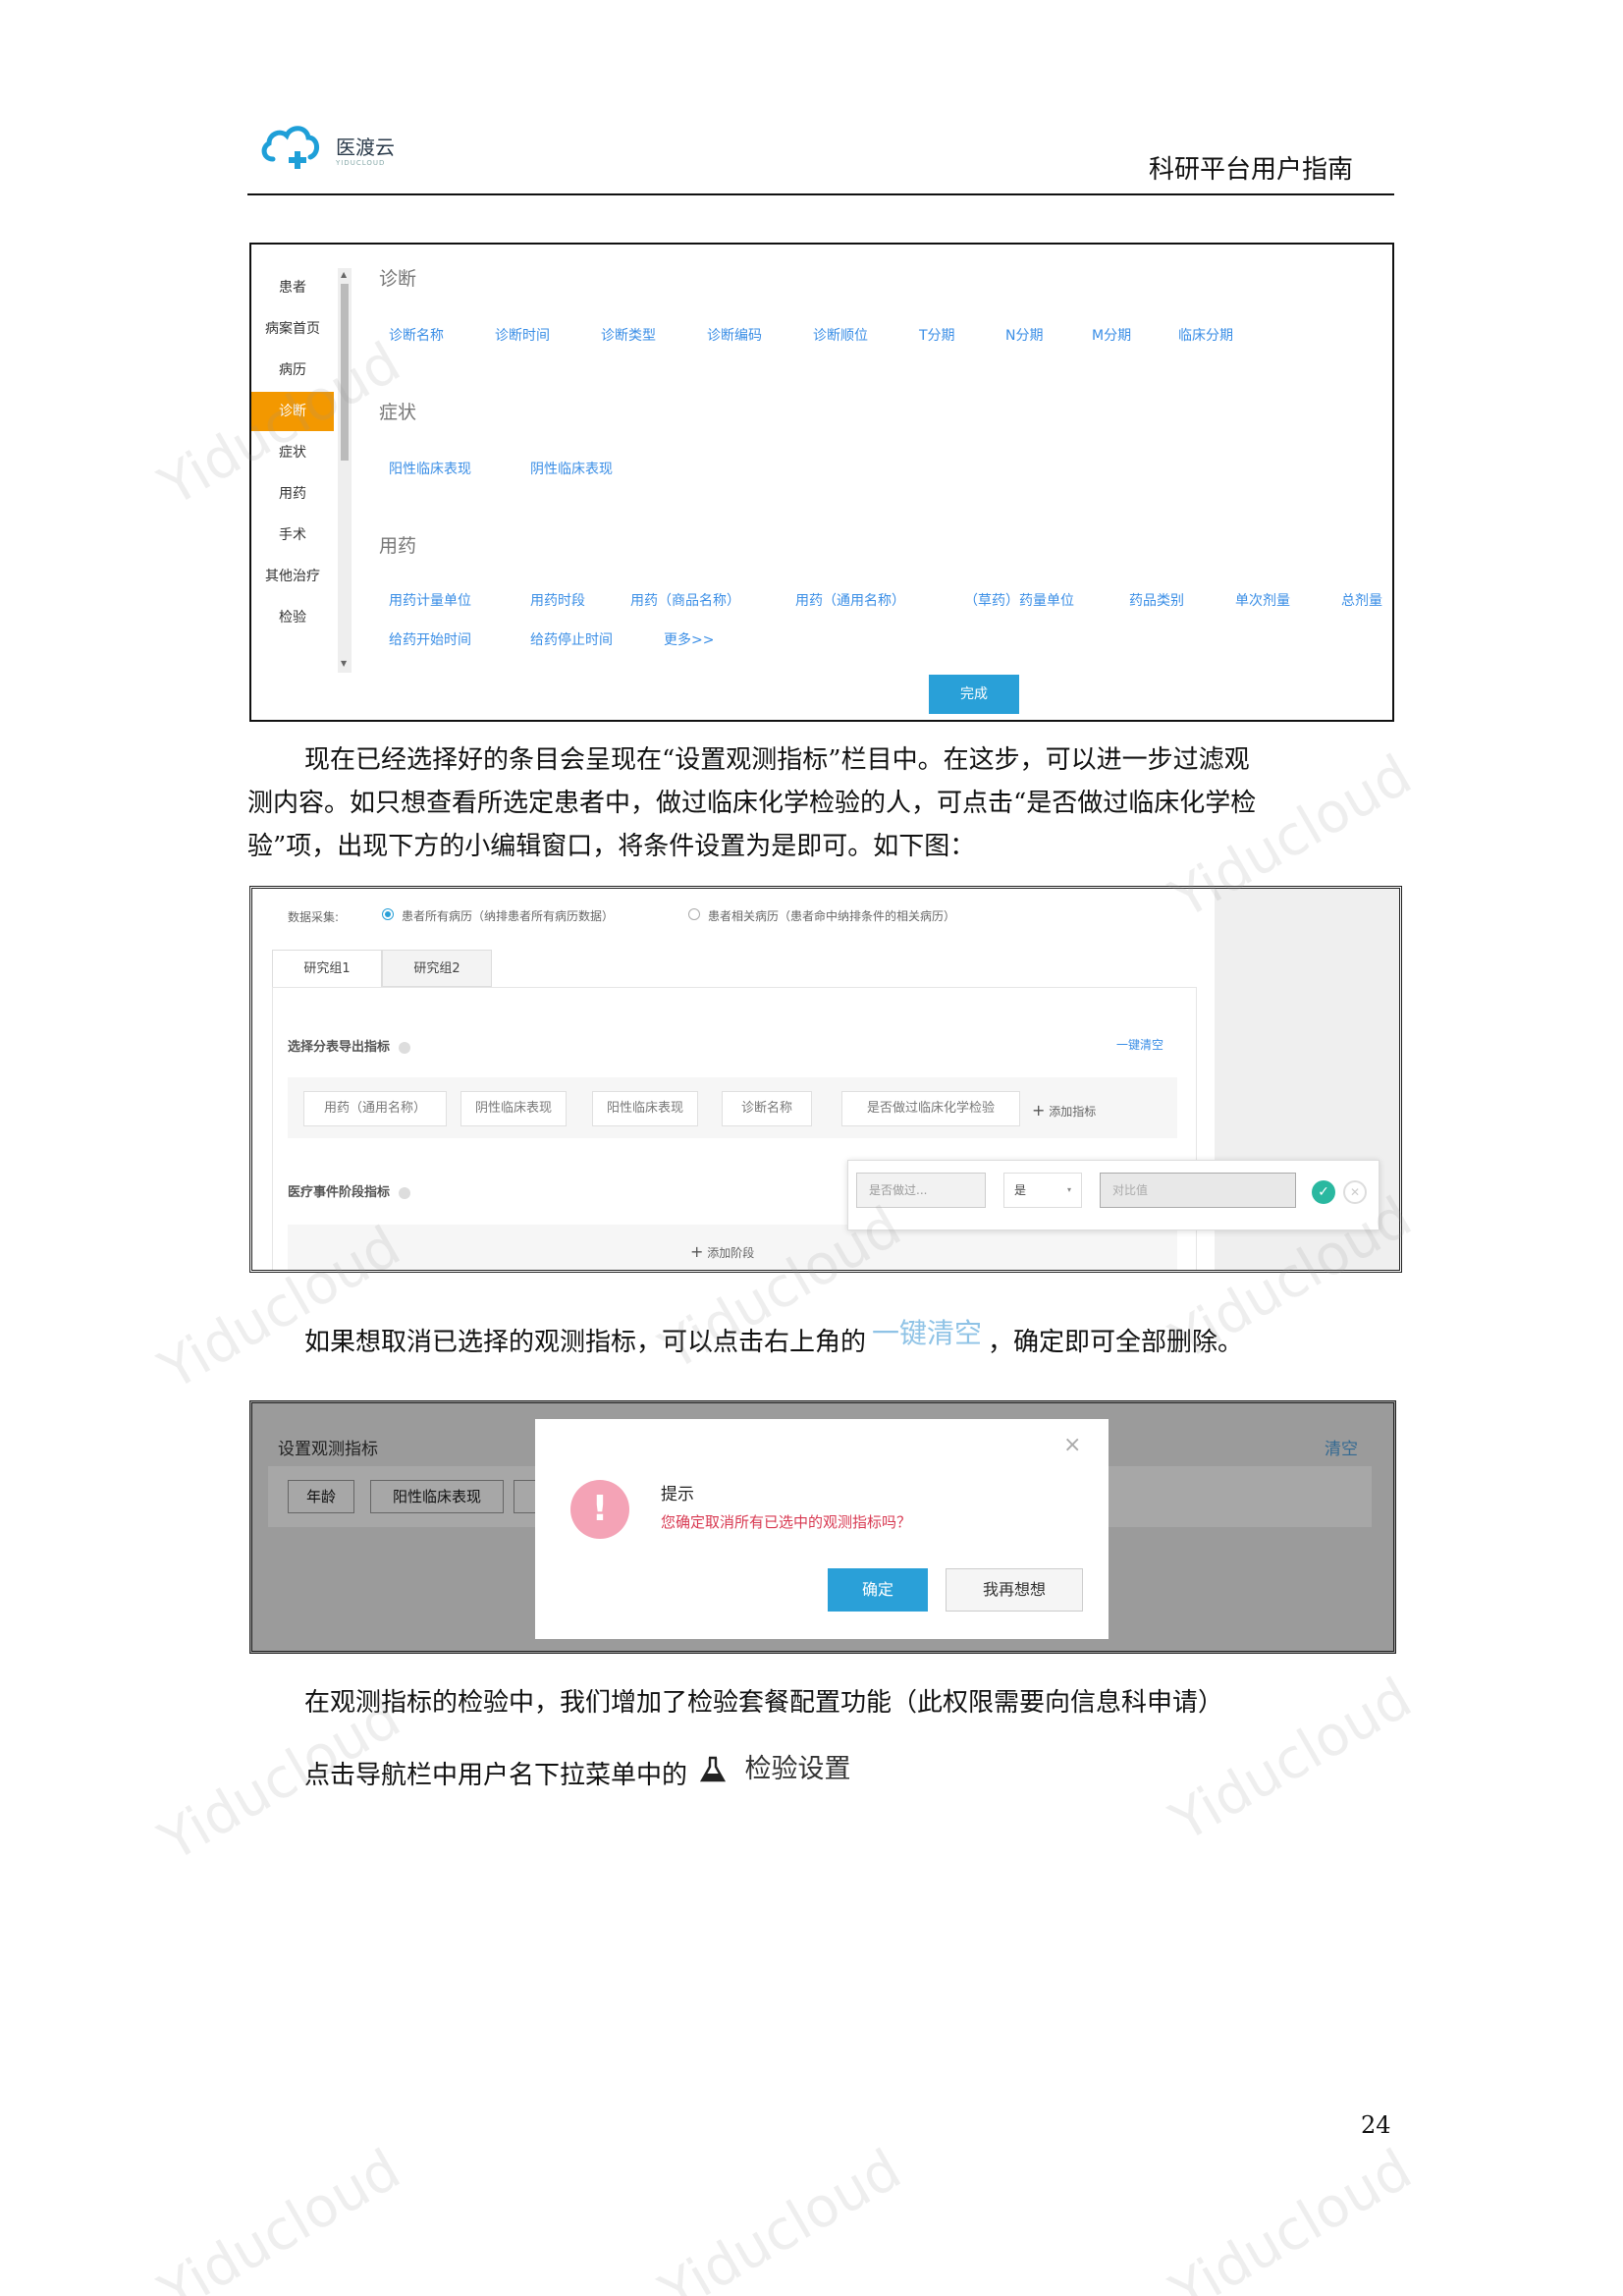  Describe the element at coordinates (388, 914) in the screenshot. I see `radio-all-records` at that location.